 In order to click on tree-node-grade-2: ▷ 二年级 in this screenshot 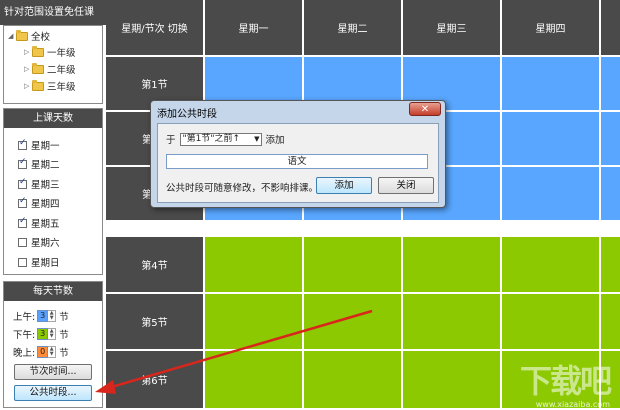, I will do `click(50, 69)`.